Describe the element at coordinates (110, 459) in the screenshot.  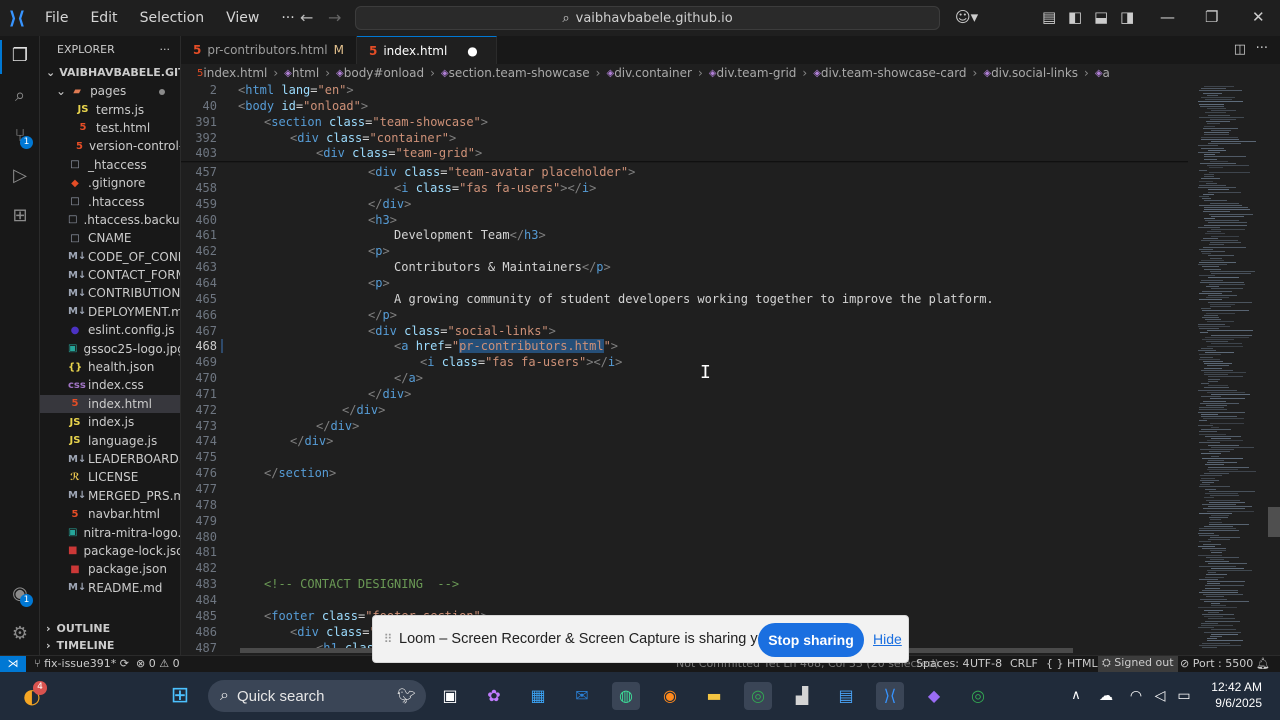
I see `file-tree-item: M↓LEADERBOARD.md` at that location.